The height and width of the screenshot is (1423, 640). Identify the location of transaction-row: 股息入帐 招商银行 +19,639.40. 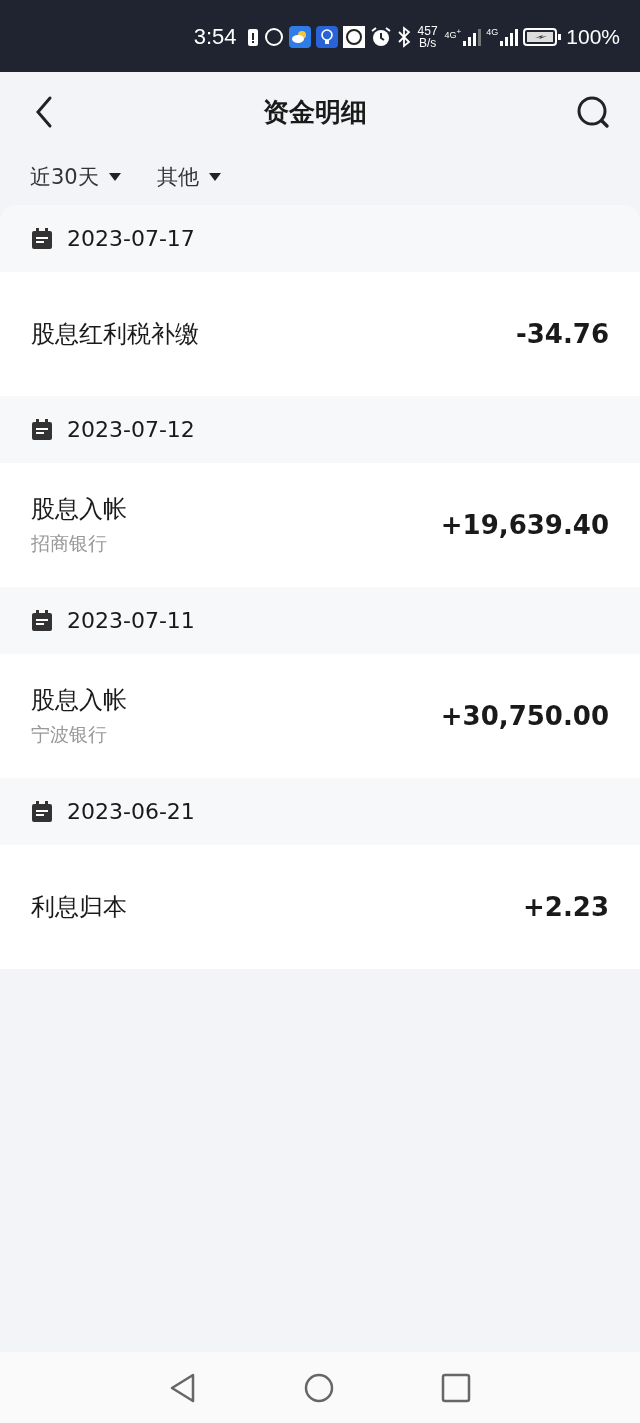
(320, 525).